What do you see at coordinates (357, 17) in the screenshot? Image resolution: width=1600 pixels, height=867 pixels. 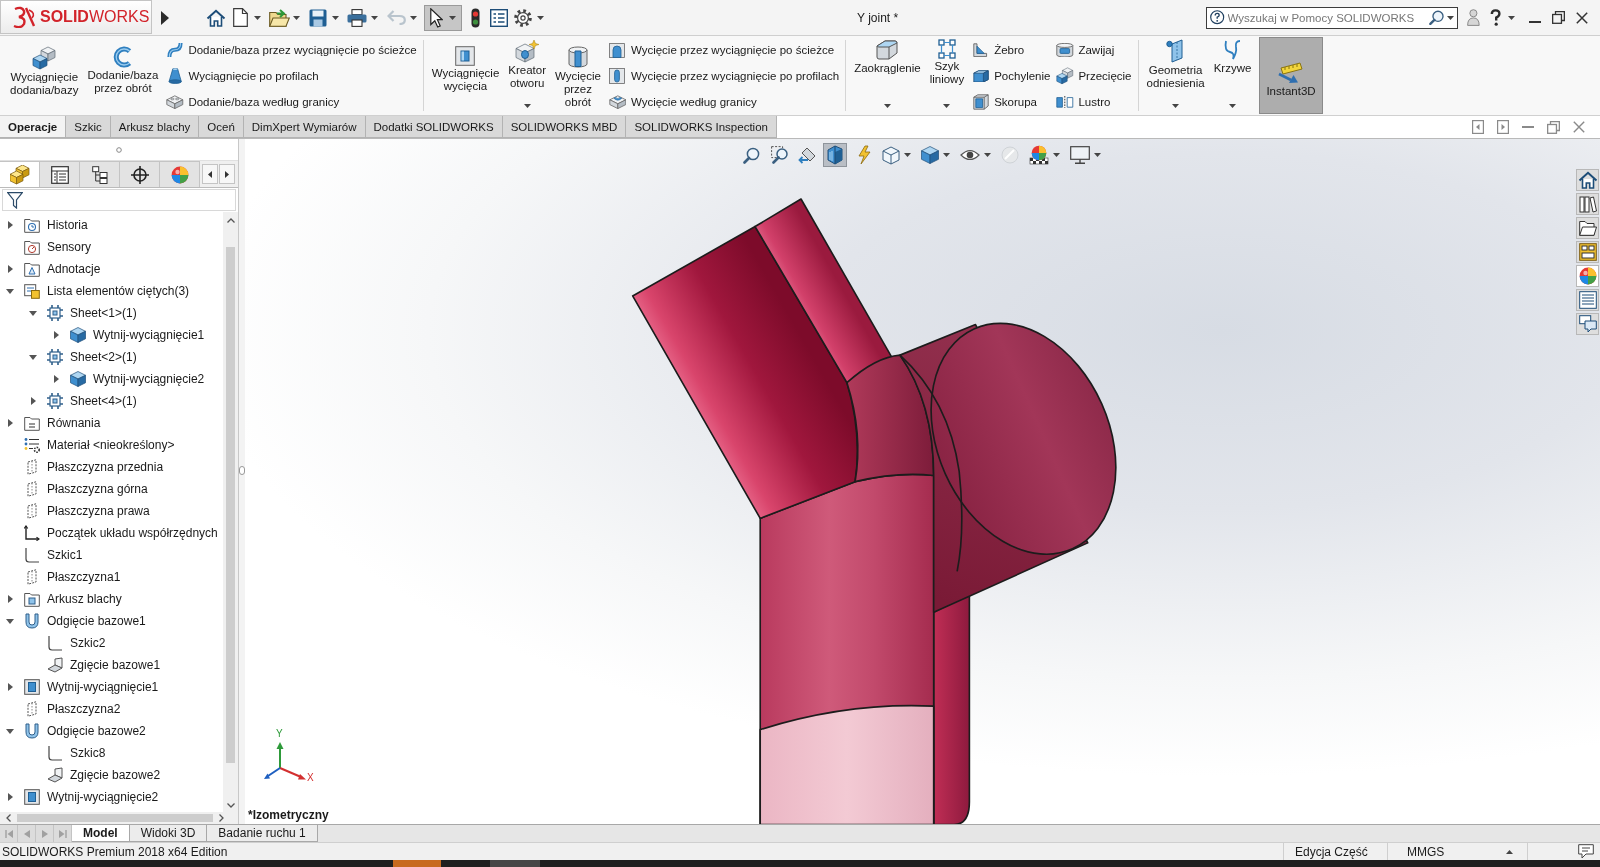 I see `printer-icon` at bounding box center [357, 17].